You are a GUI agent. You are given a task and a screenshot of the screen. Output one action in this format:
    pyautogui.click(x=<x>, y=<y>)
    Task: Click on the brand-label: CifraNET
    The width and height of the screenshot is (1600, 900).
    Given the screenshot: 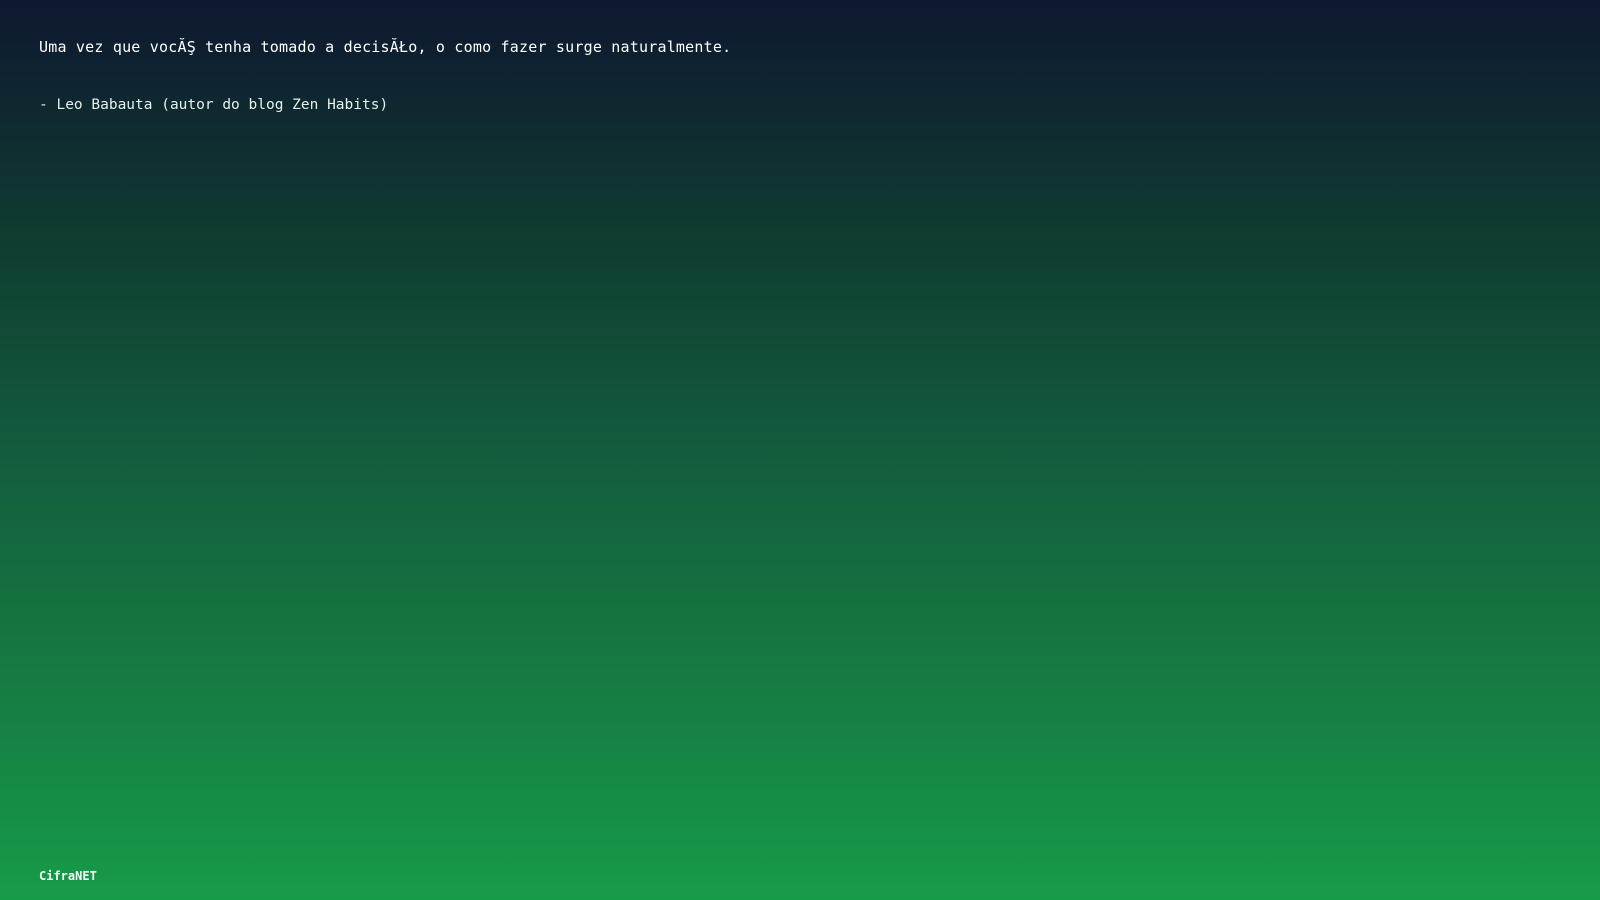 What is the action you would take?
    pyautogui.click(x=68, y=876)
    